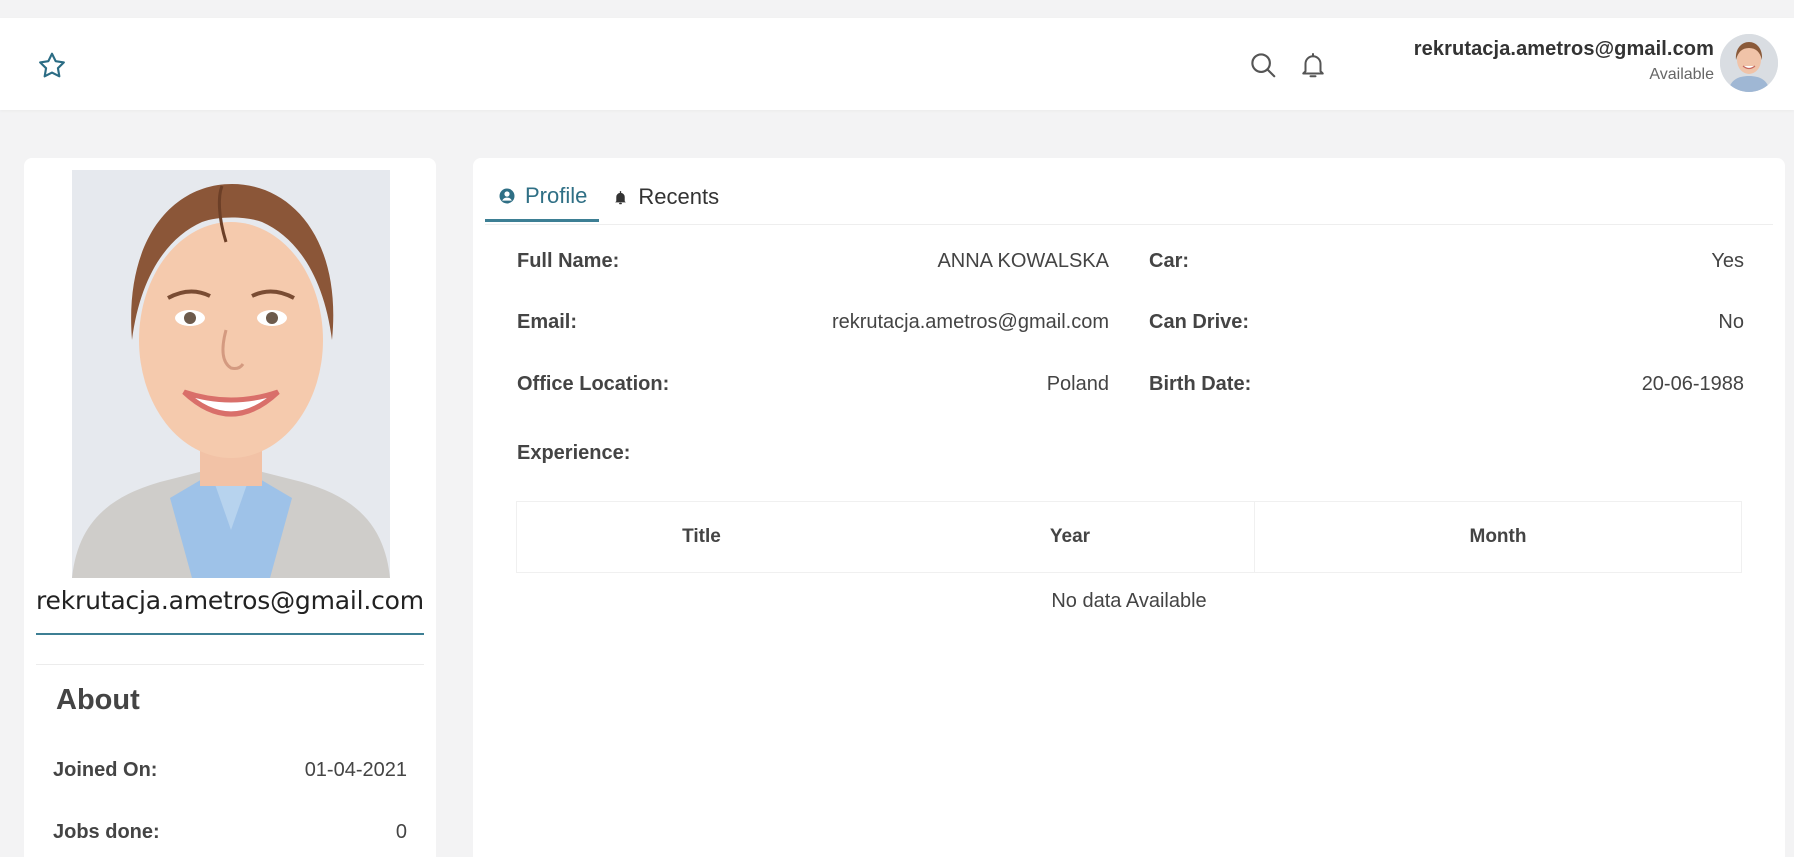  I want to click on field-value: 20-06-1988, so click(1692, 384).